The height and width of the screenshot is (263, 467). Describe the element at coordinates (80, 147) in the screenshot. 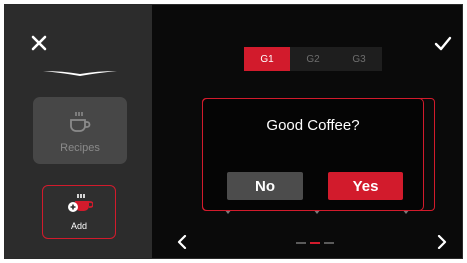

I see `recipes-label: Recipes` at that location.